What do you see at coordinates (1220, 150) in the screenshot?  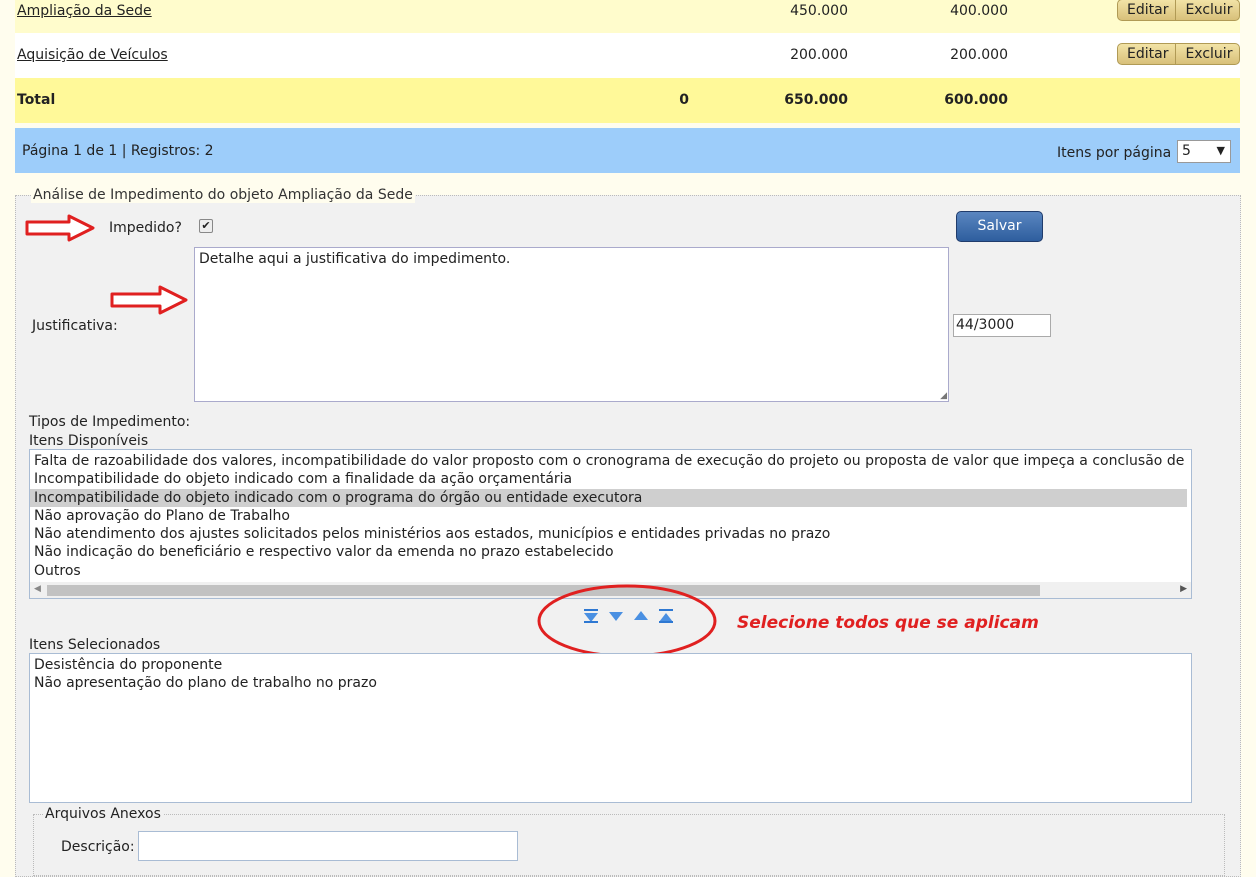 I see `chevron-down-icon: ▼` at bounding box center [1220, 150].